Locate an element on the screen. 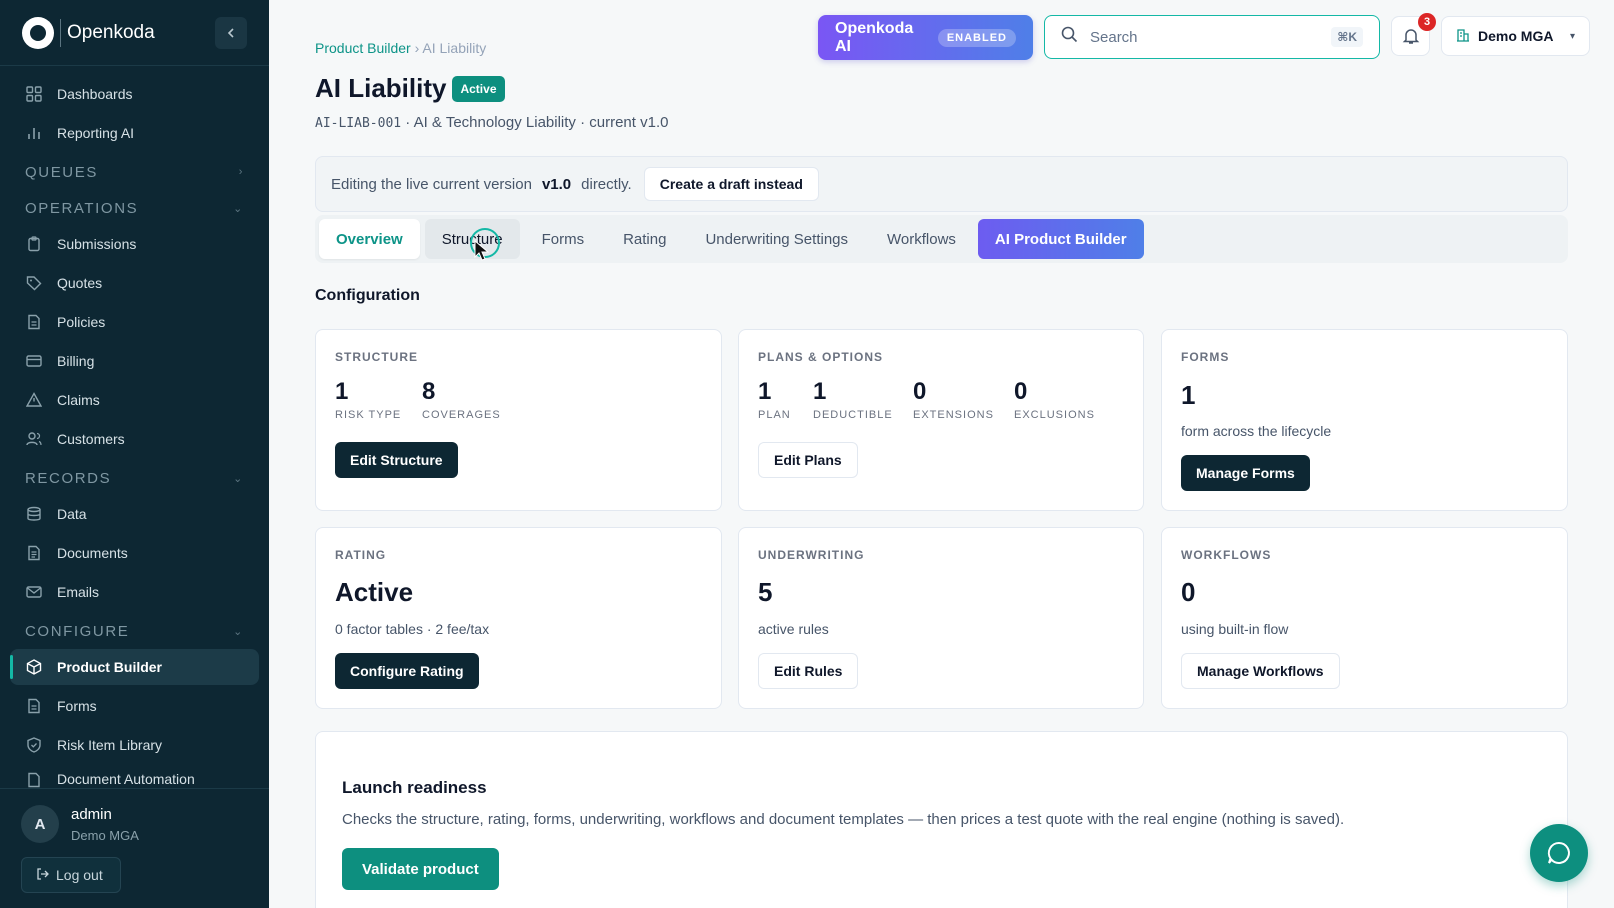 The width and height of the screenshot is (1614, 908). logout-button: Log out is located at coordinates (71, 875).